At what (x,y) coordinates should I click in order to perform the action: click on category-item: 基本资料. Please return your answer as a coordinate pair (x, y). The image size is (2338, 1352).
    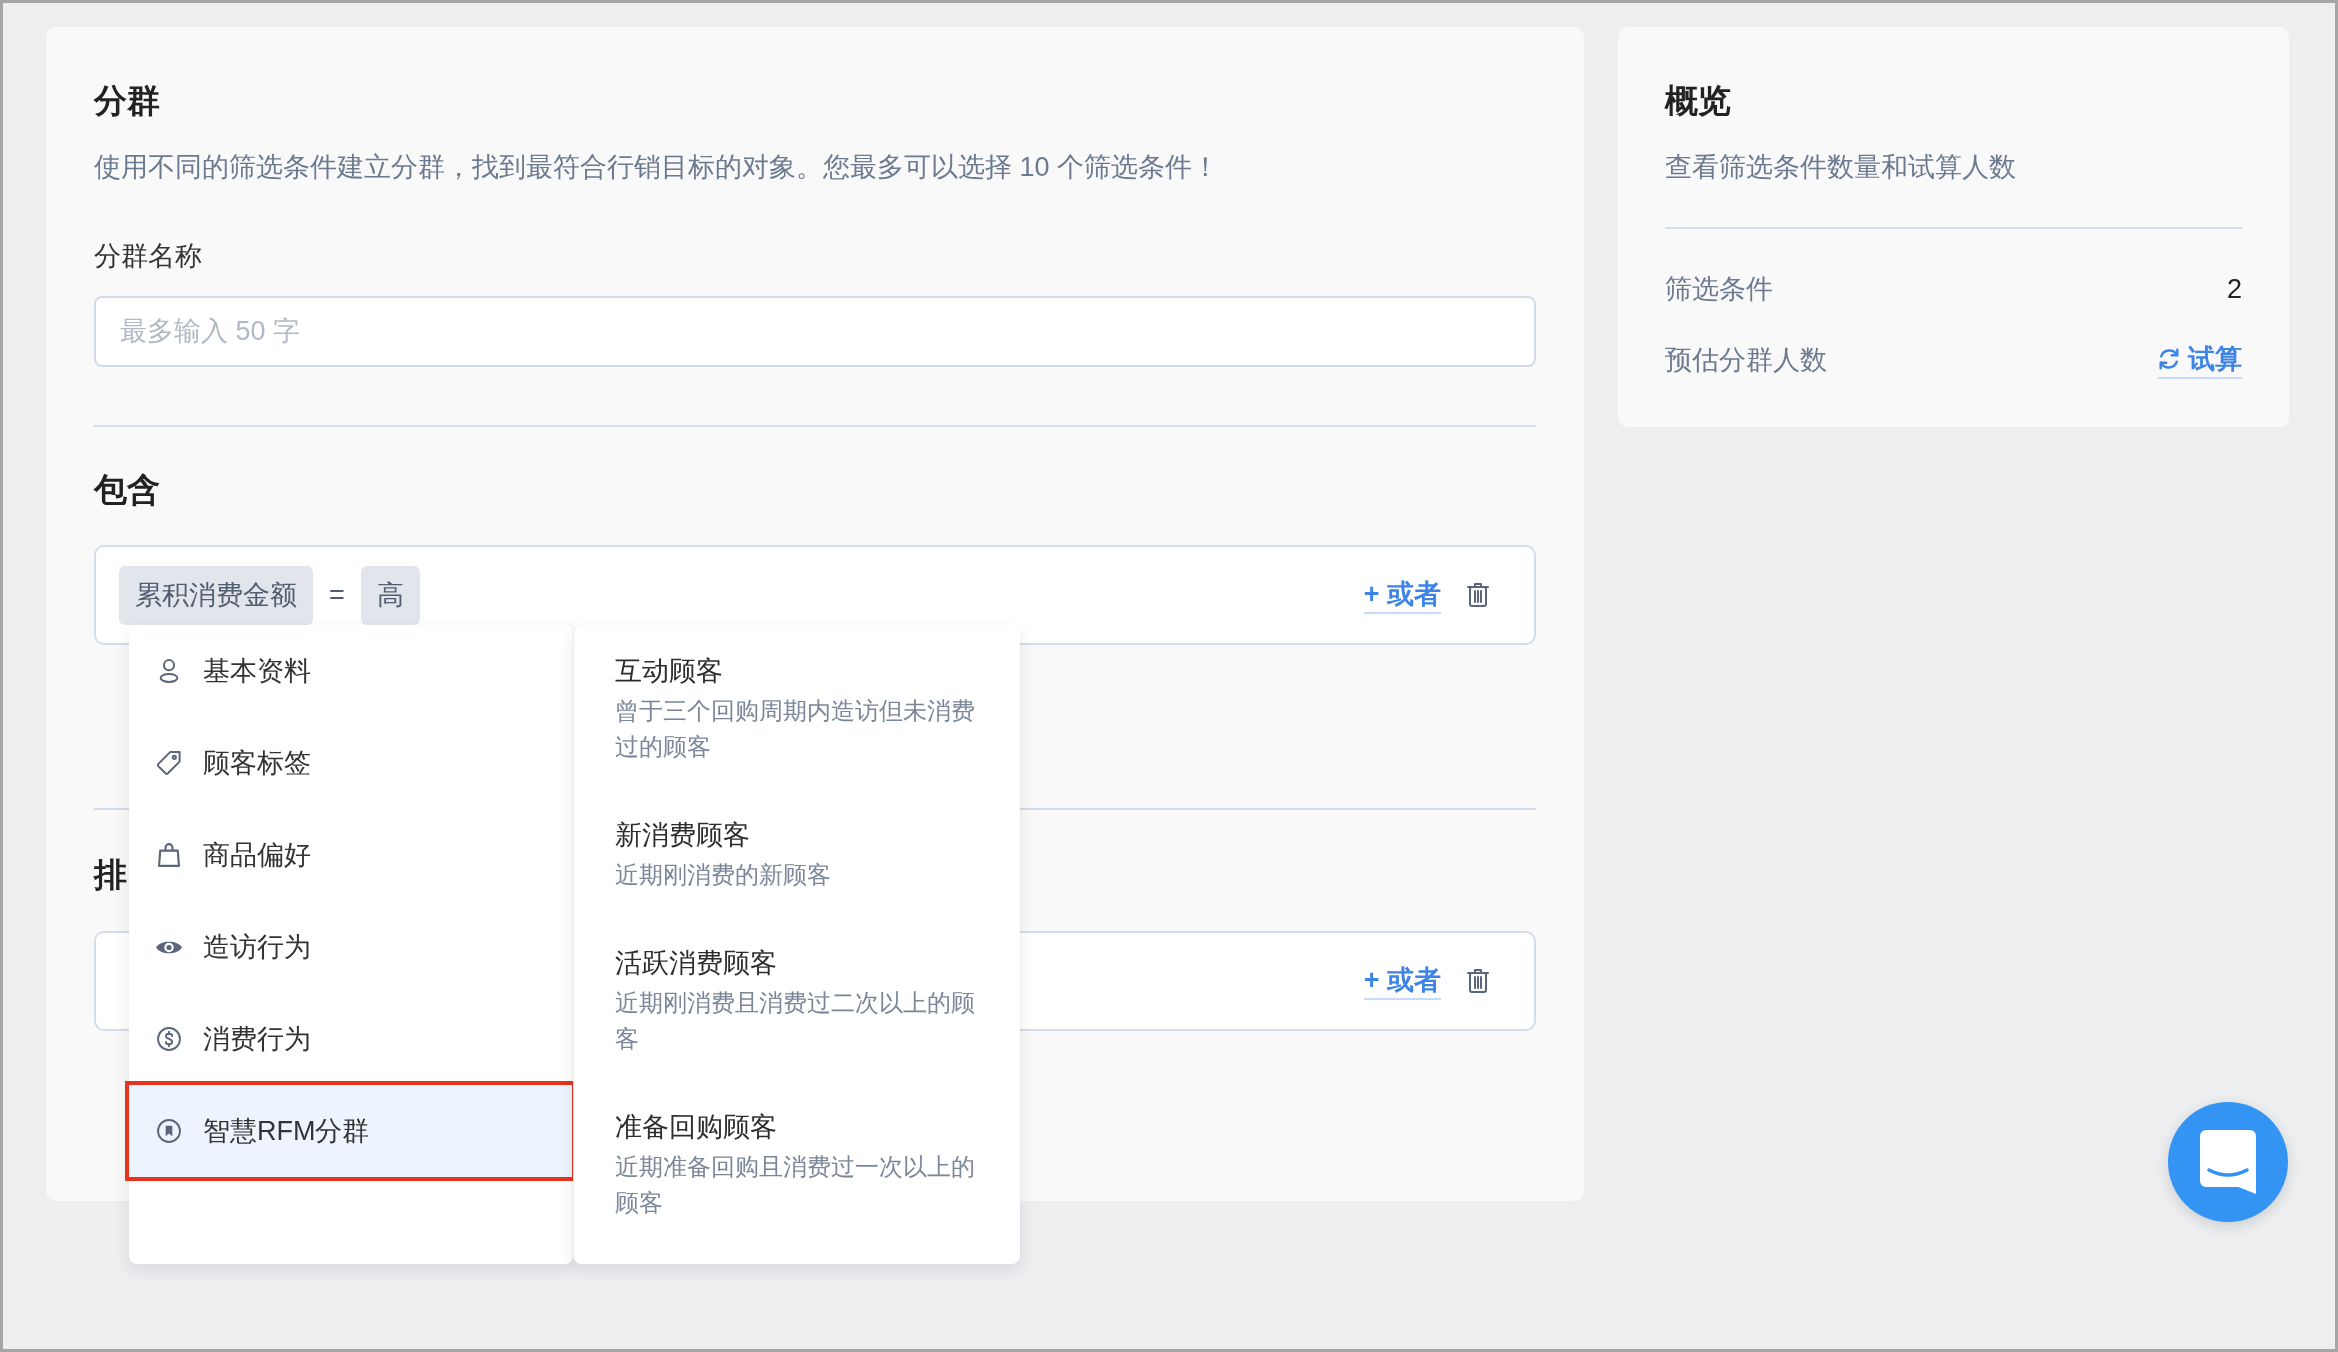
    Looking at the image, I should click on (351, 671).